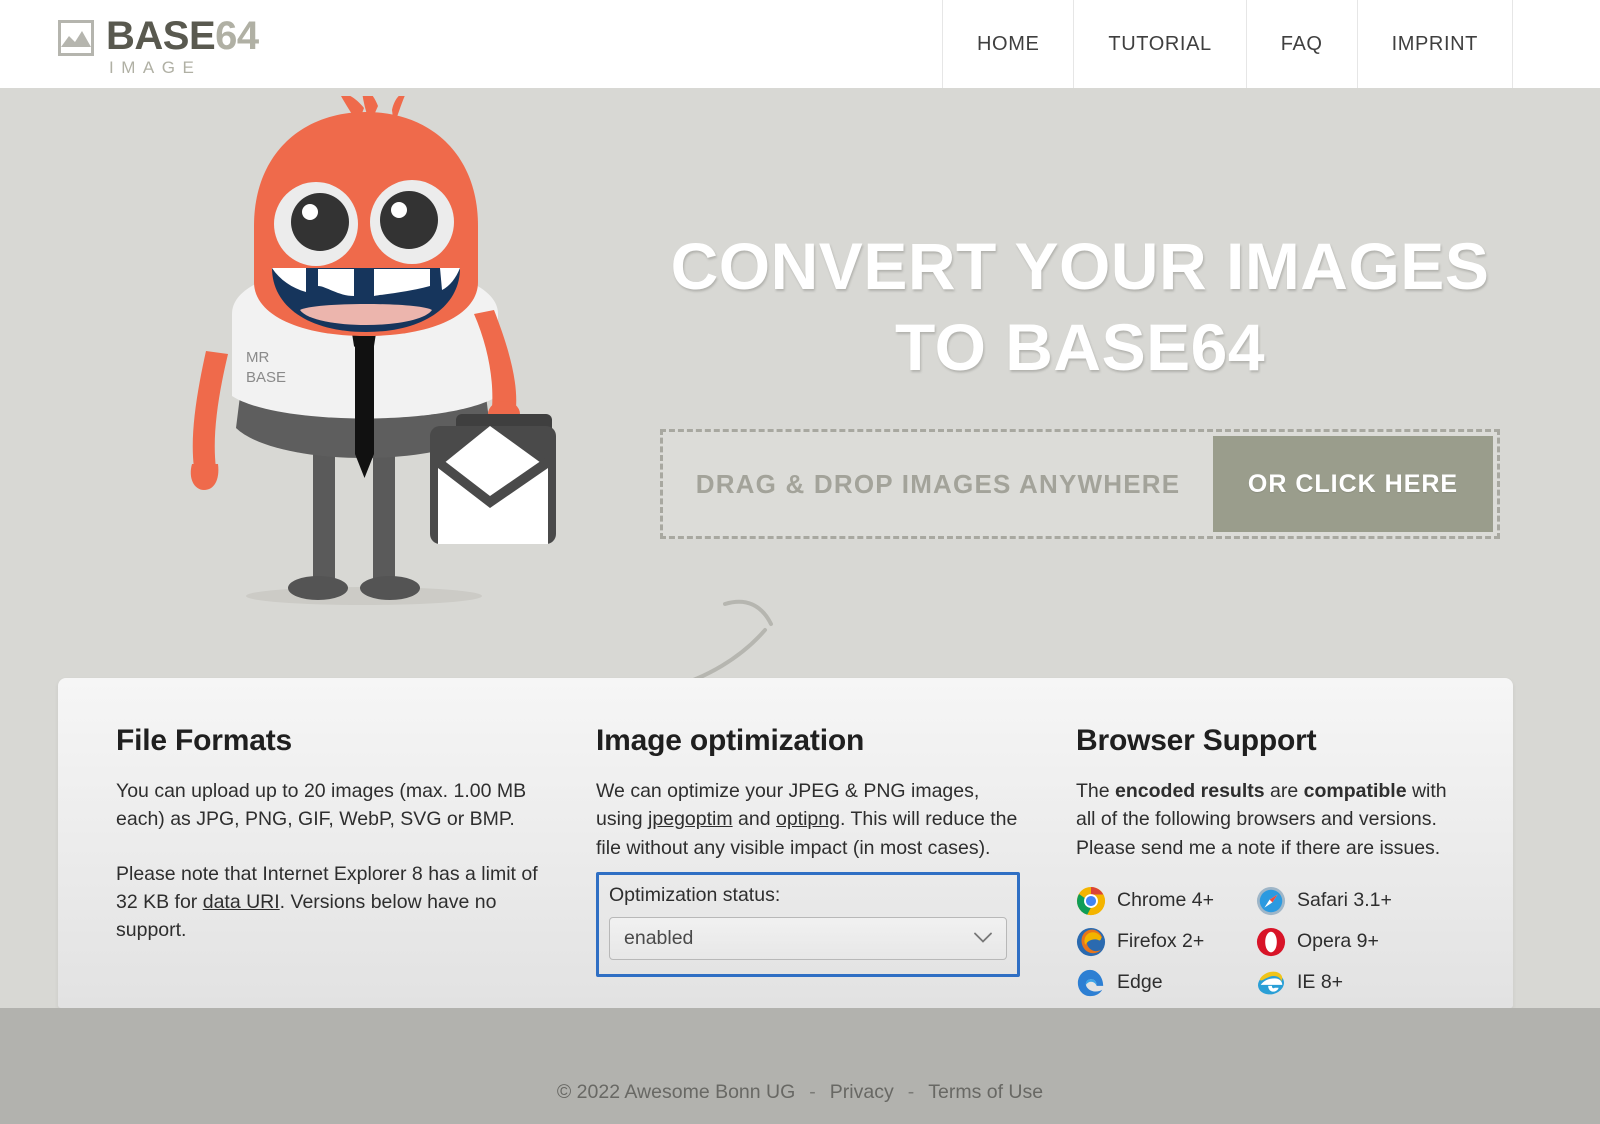 The height and width of the screenshot is (1124, 1600). Describe the element at coordinates (985, 1092) in the screenshot. I see `footer-terms-link: Terms of Use` at that location.